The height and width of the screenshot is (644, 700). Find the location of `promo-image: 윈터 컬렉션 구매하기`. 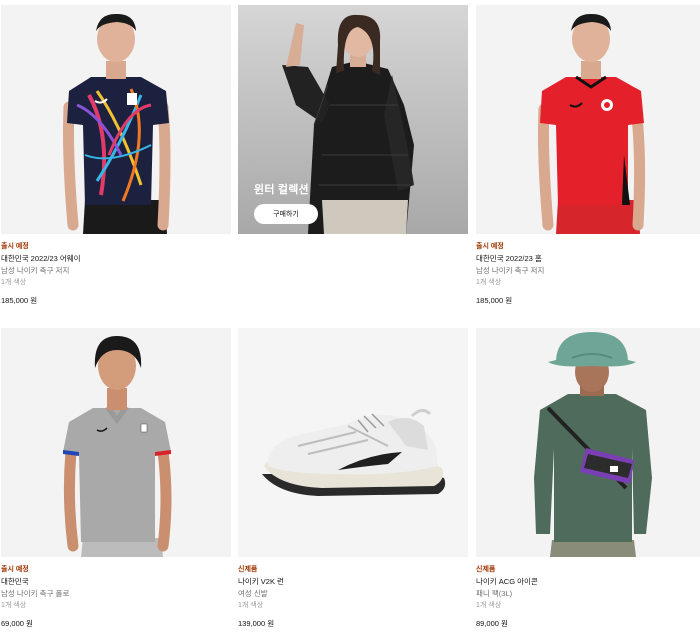

promo-image: 윈터 컬렉션 구매하기 is located at coordinates (353, 119).